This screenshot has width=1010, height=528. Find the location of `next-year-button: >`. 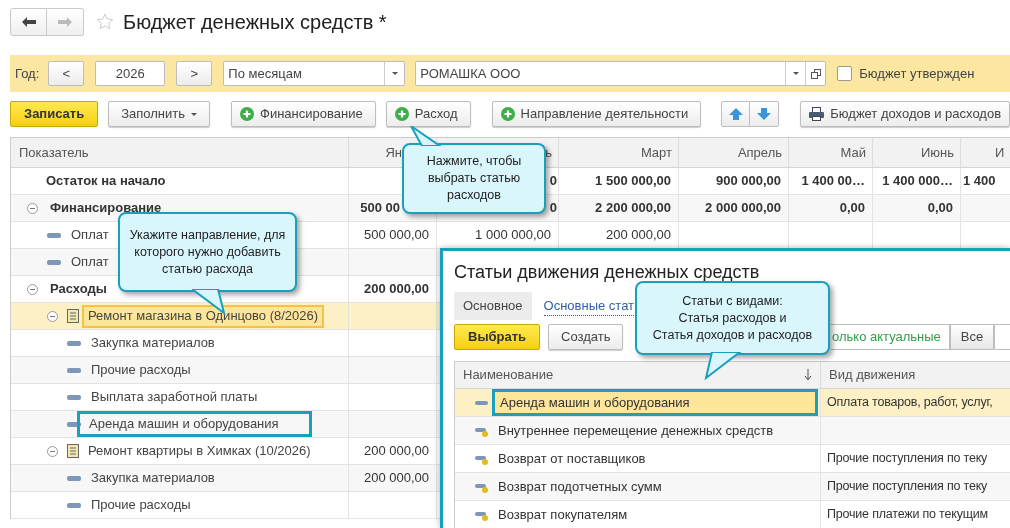

next-year-button: > is located at coordinates (194, 73).